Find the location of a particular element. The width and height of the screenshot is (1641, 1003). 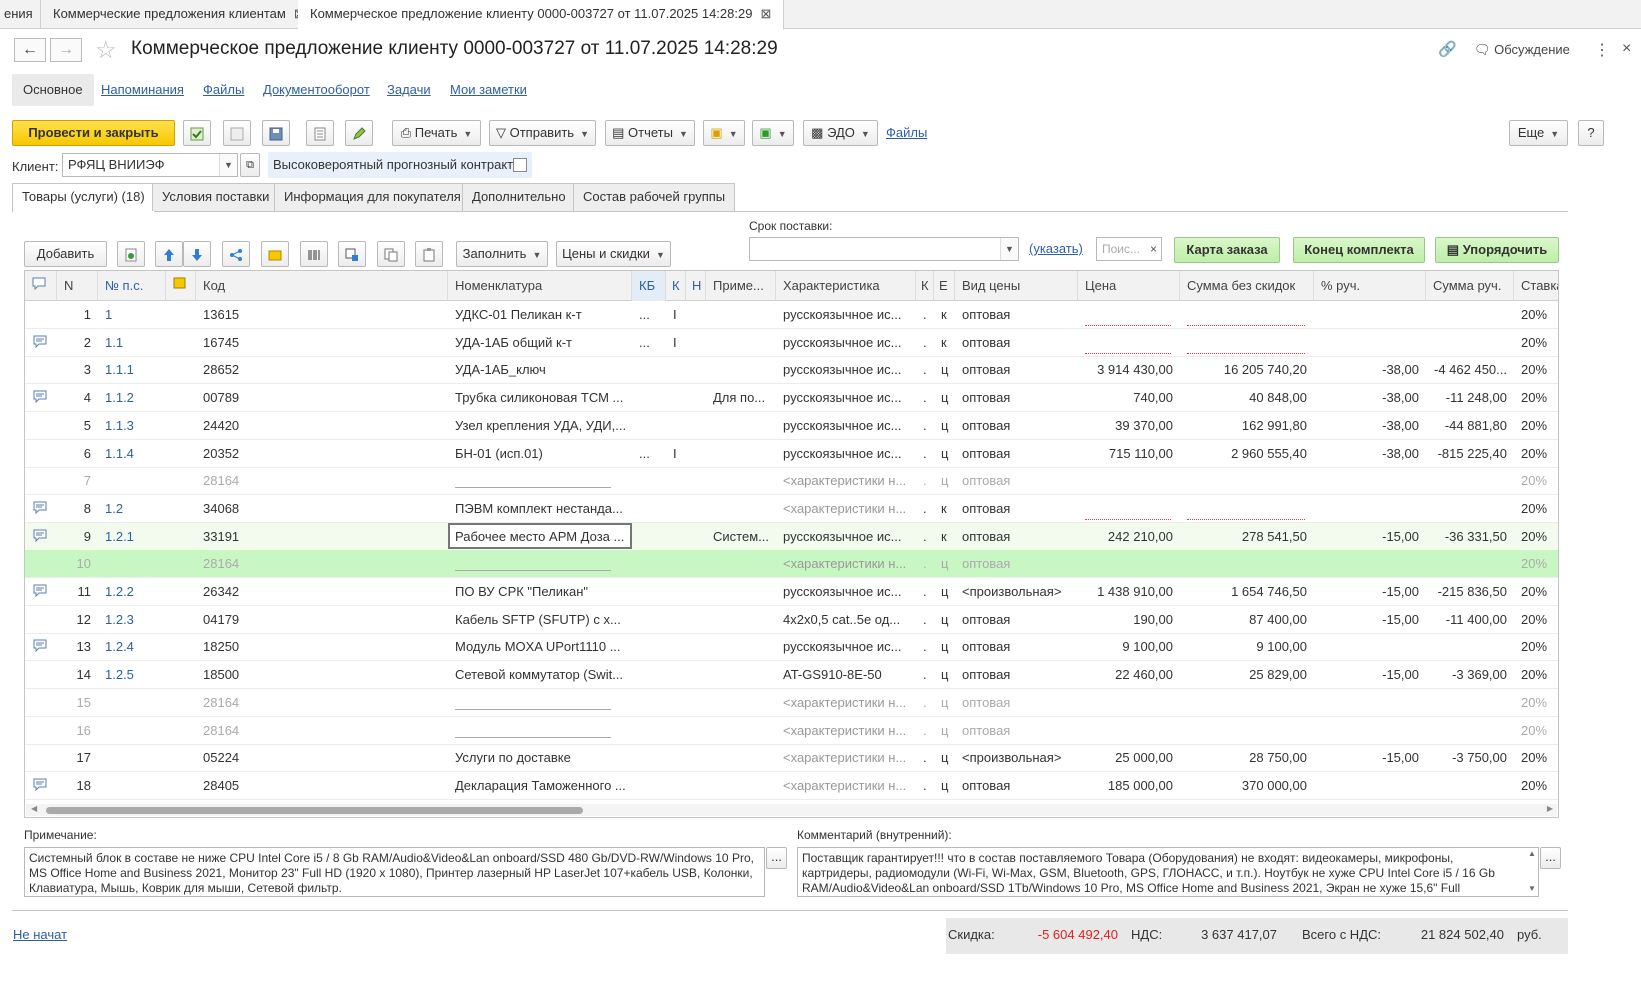

col-n2: Н is located at coordinates (696, 286).